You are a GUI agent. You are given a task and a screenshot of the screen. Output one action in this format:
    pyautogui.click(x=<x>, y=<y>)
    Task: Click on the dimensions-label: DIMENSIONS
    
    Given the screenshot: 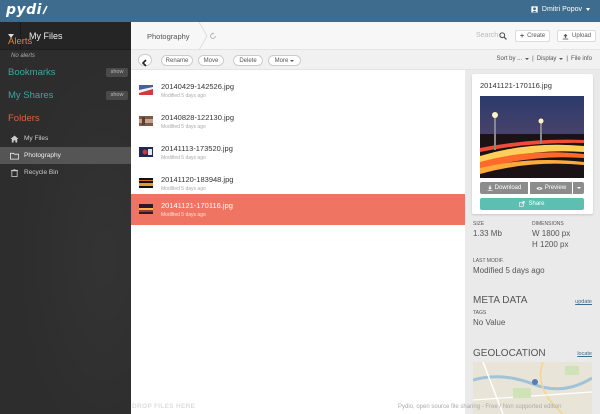 What is the action you would take?
    pyautogui.click(x=548, y=224)
    